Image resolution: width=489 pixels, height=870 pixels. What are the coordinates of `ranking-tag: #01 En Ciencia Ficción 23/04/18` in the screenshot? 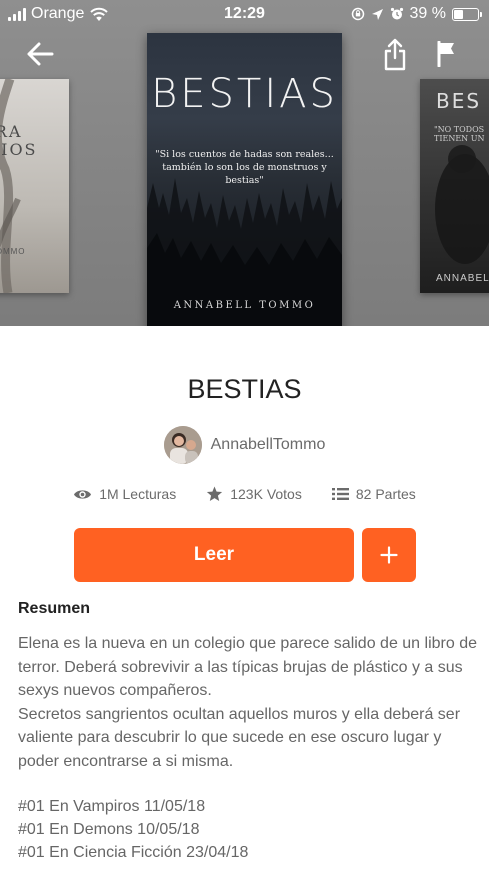 It's located at (133, 852).